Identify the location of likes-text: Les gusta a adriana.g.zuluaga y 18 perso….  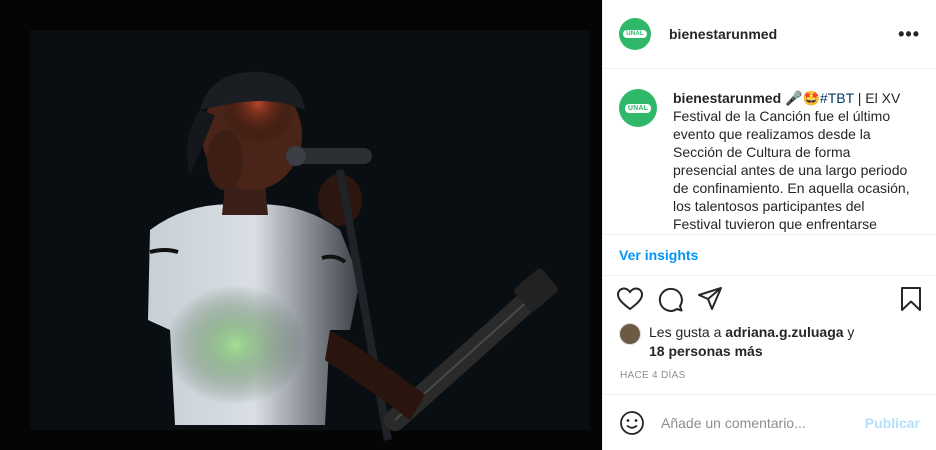
(751, 342).